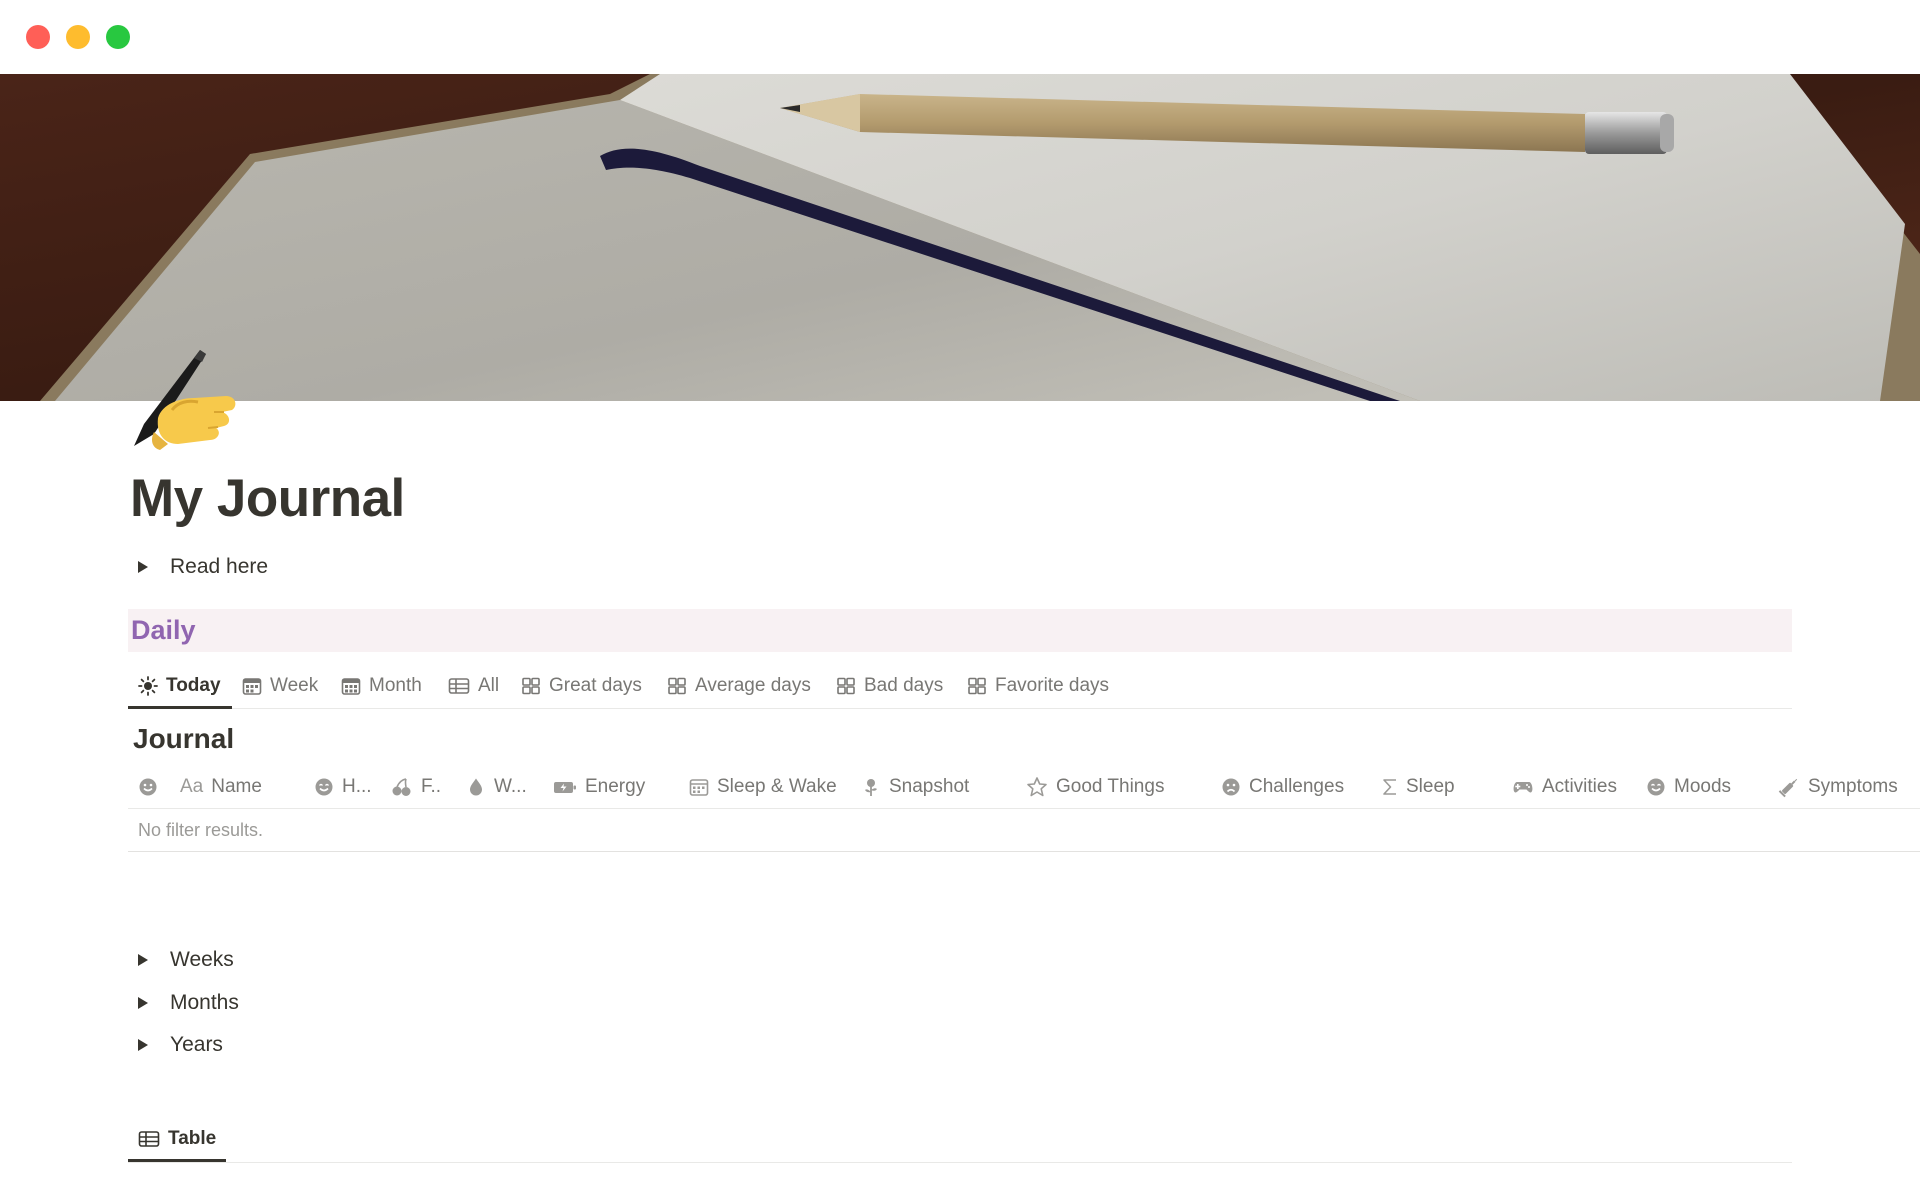 This screenshot has height=1200, width=1920. I want to click on toggle-label: Read here, so click(219, 566).